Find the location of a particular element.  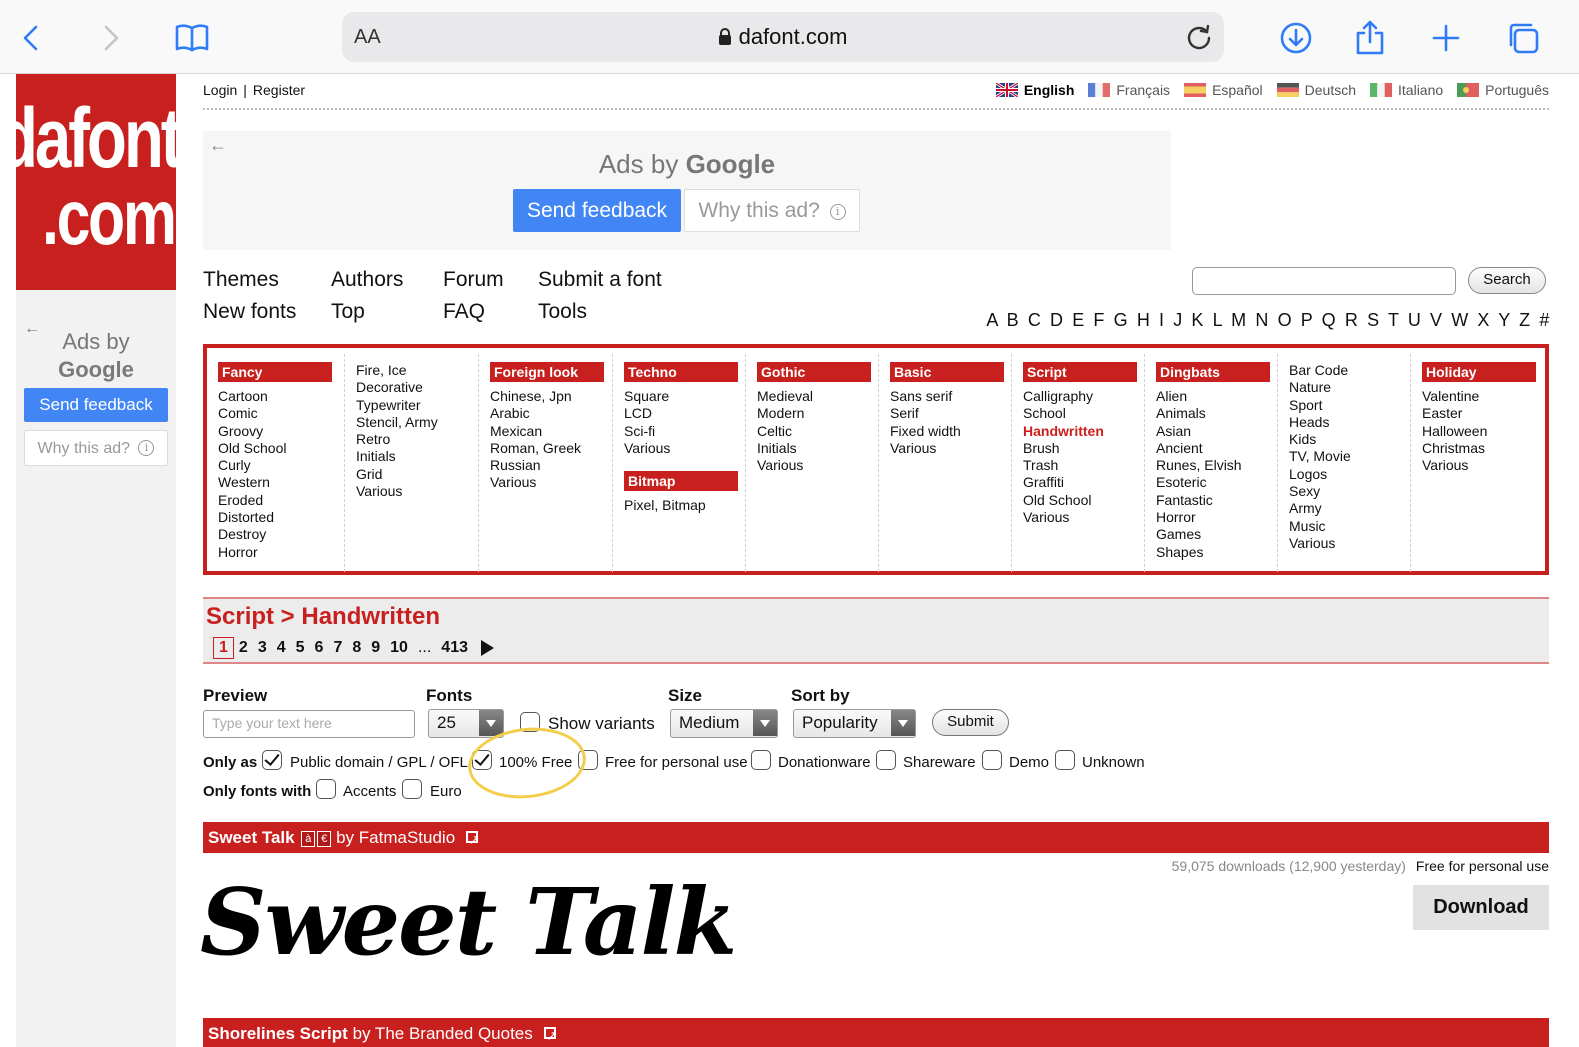

category-item: Fire, Ice is located at coordinates (417, 370).